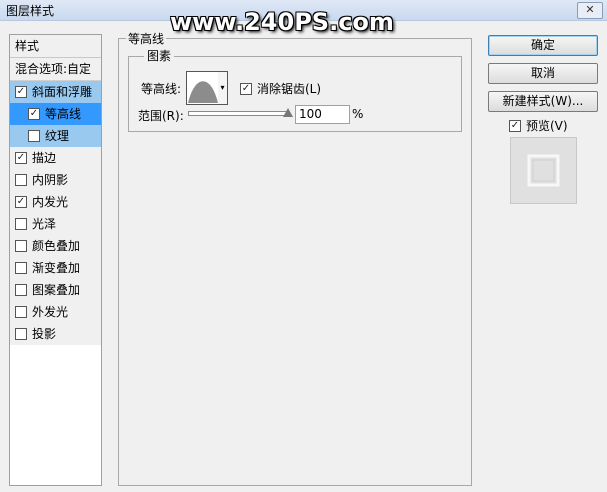 The width and height of the screenshot is (607, 492). I want to click on style-item-label: 光泽, so click(44, 224).